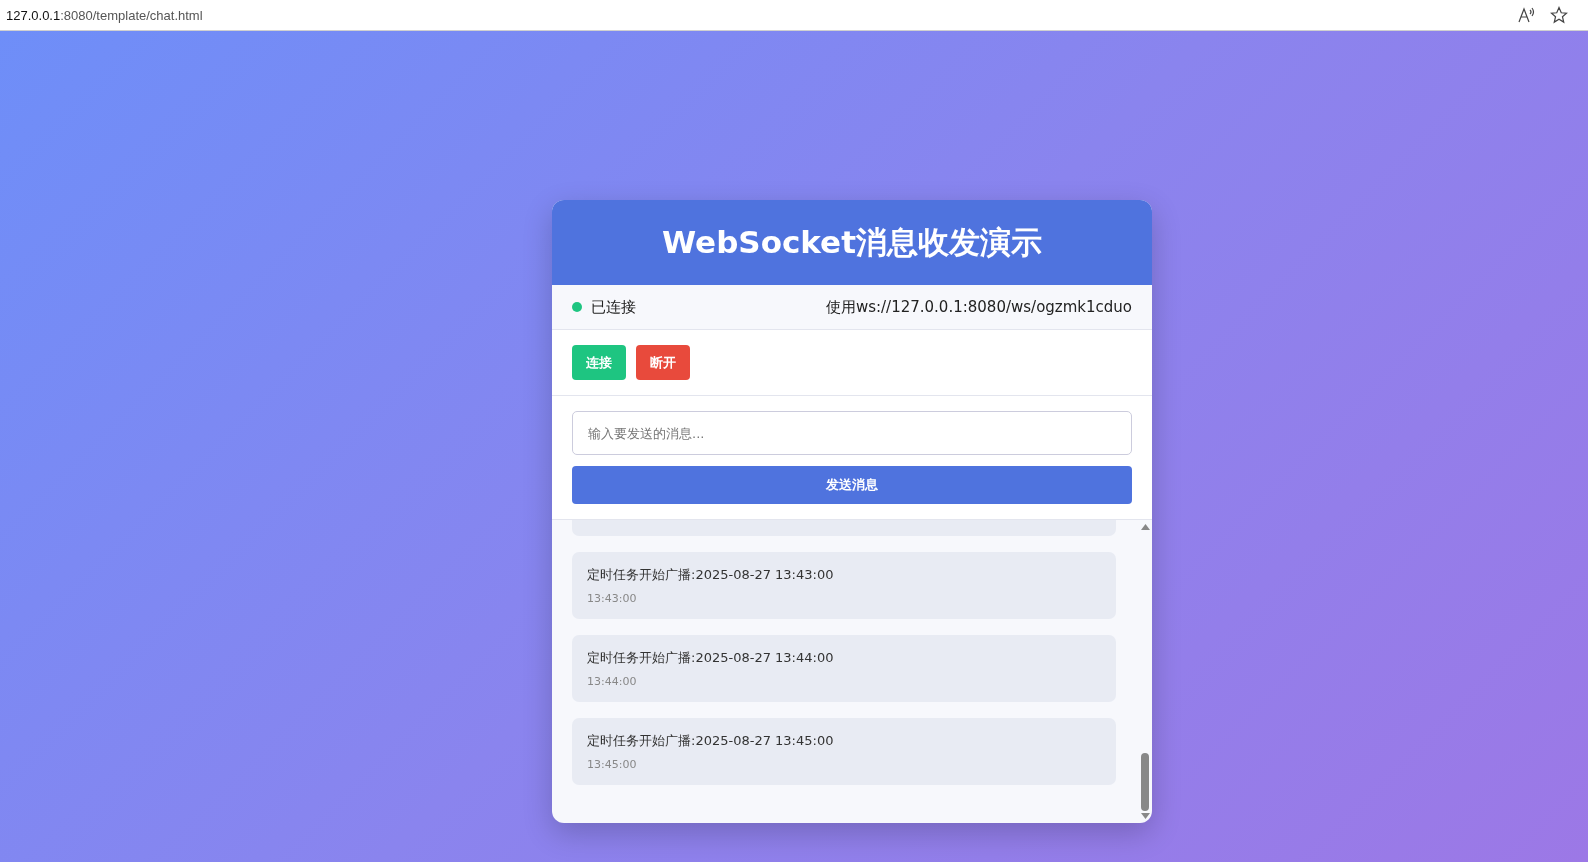  Describe the element at coordinates (1559, 15) in the screenshot. I see `star-icon` at that location.